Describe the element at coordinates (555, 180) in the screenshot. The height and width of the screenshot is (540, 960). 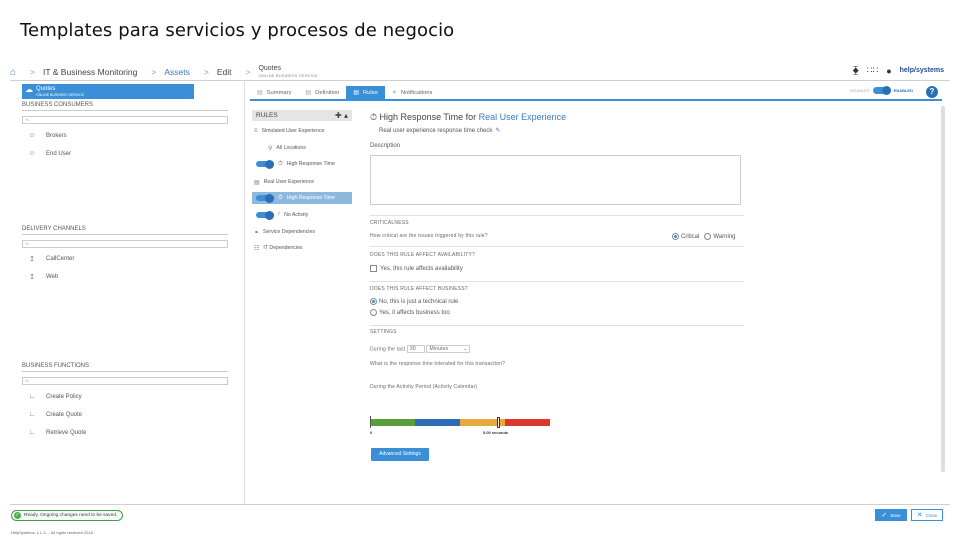
I see `description-textarea` at that location.